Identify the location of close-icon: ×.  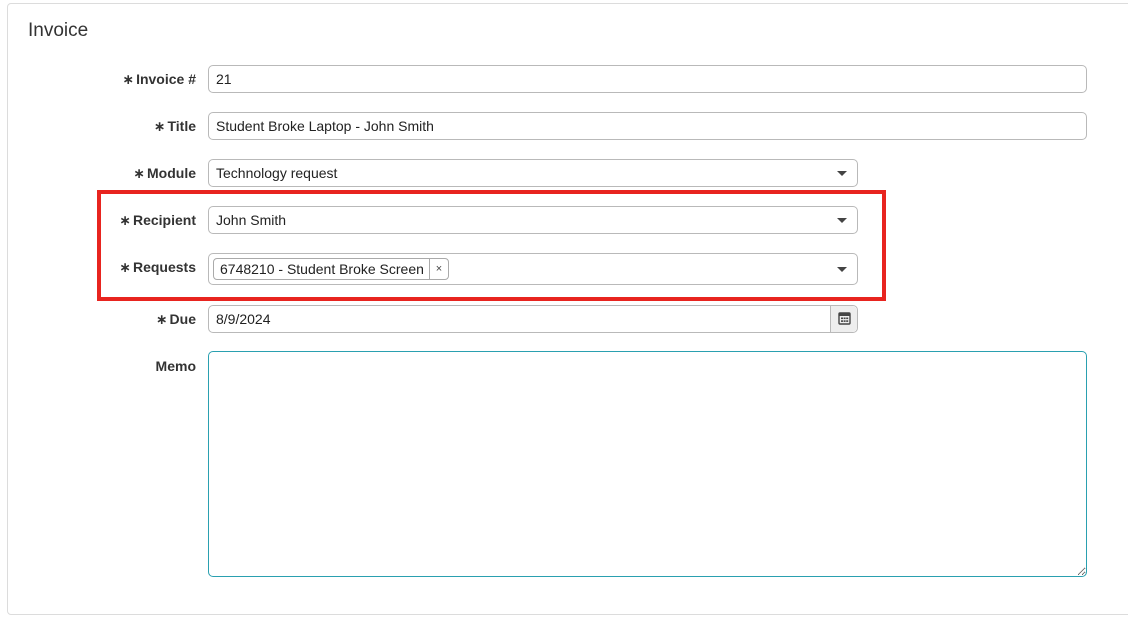
(438, 269).